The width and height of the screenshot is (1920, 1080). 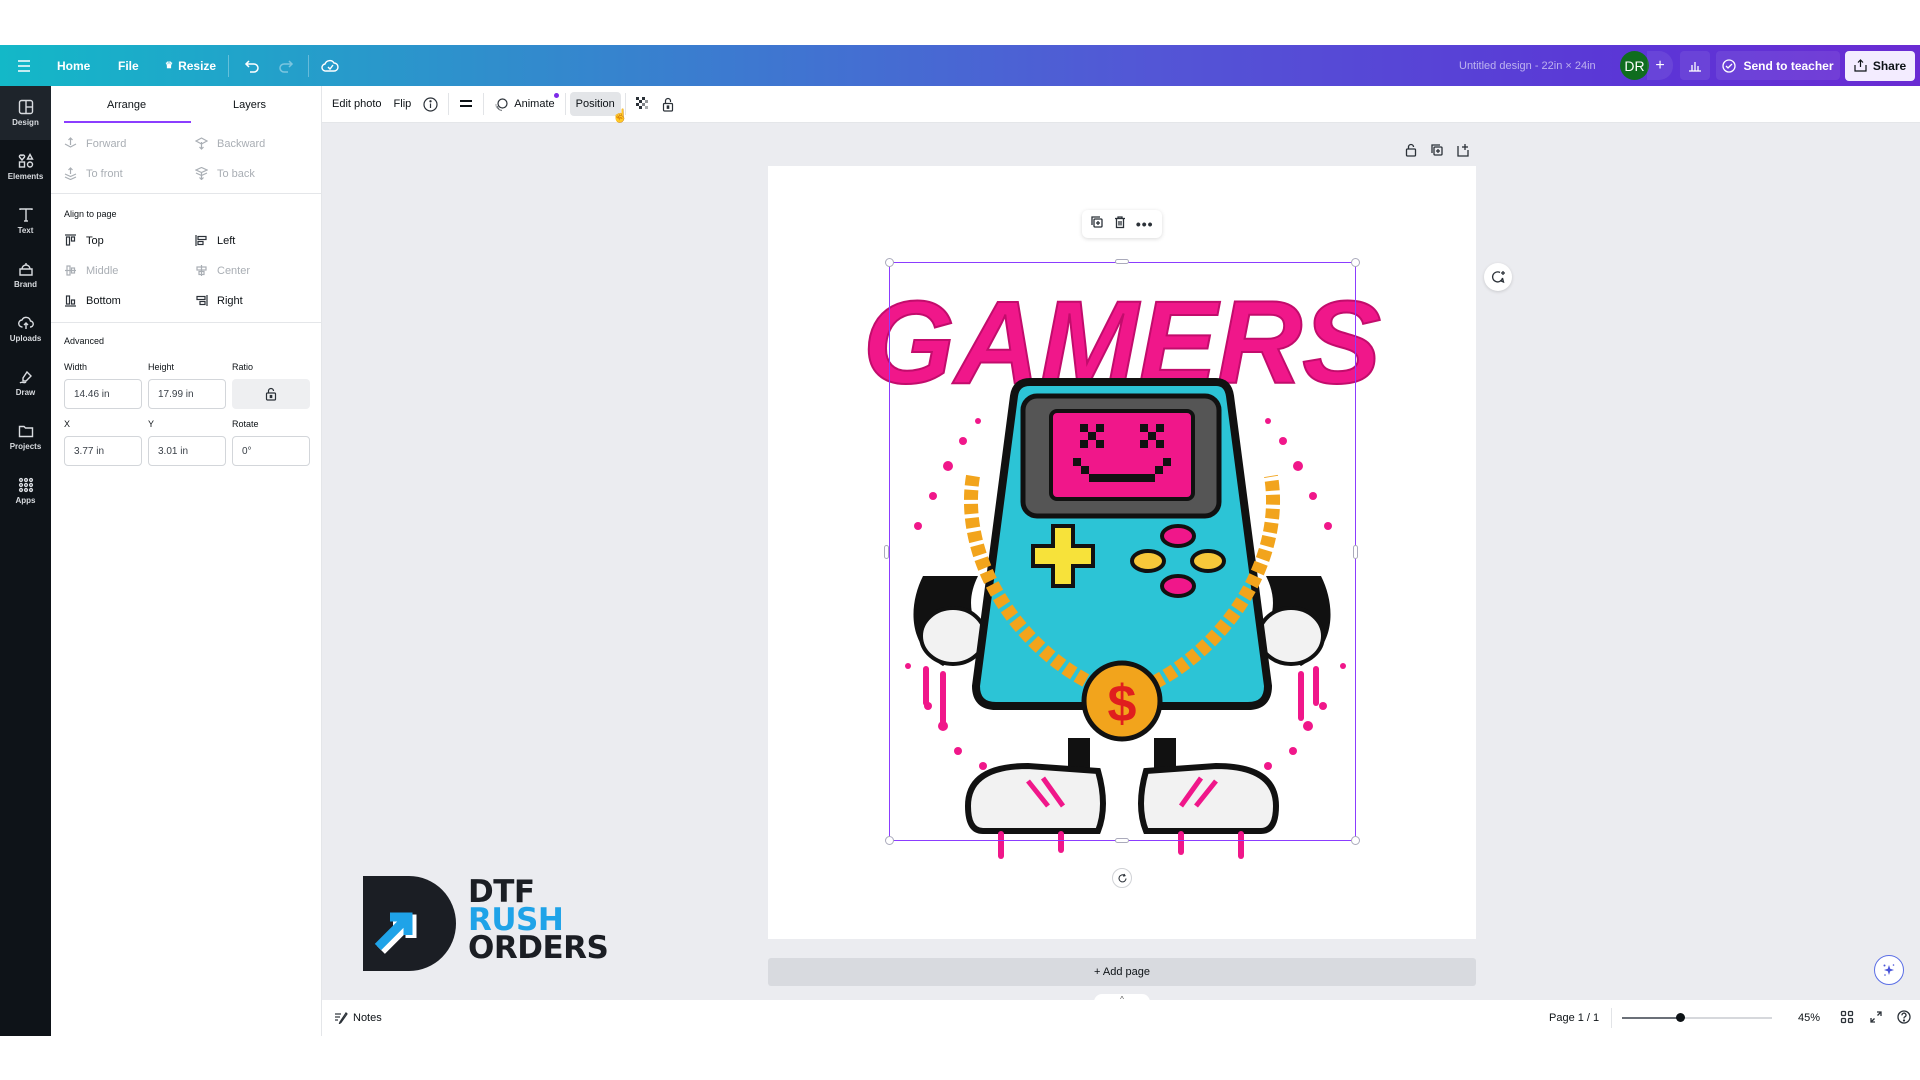 I want to click on ellipsis-icon: •••, so click(x=1144, y=224).